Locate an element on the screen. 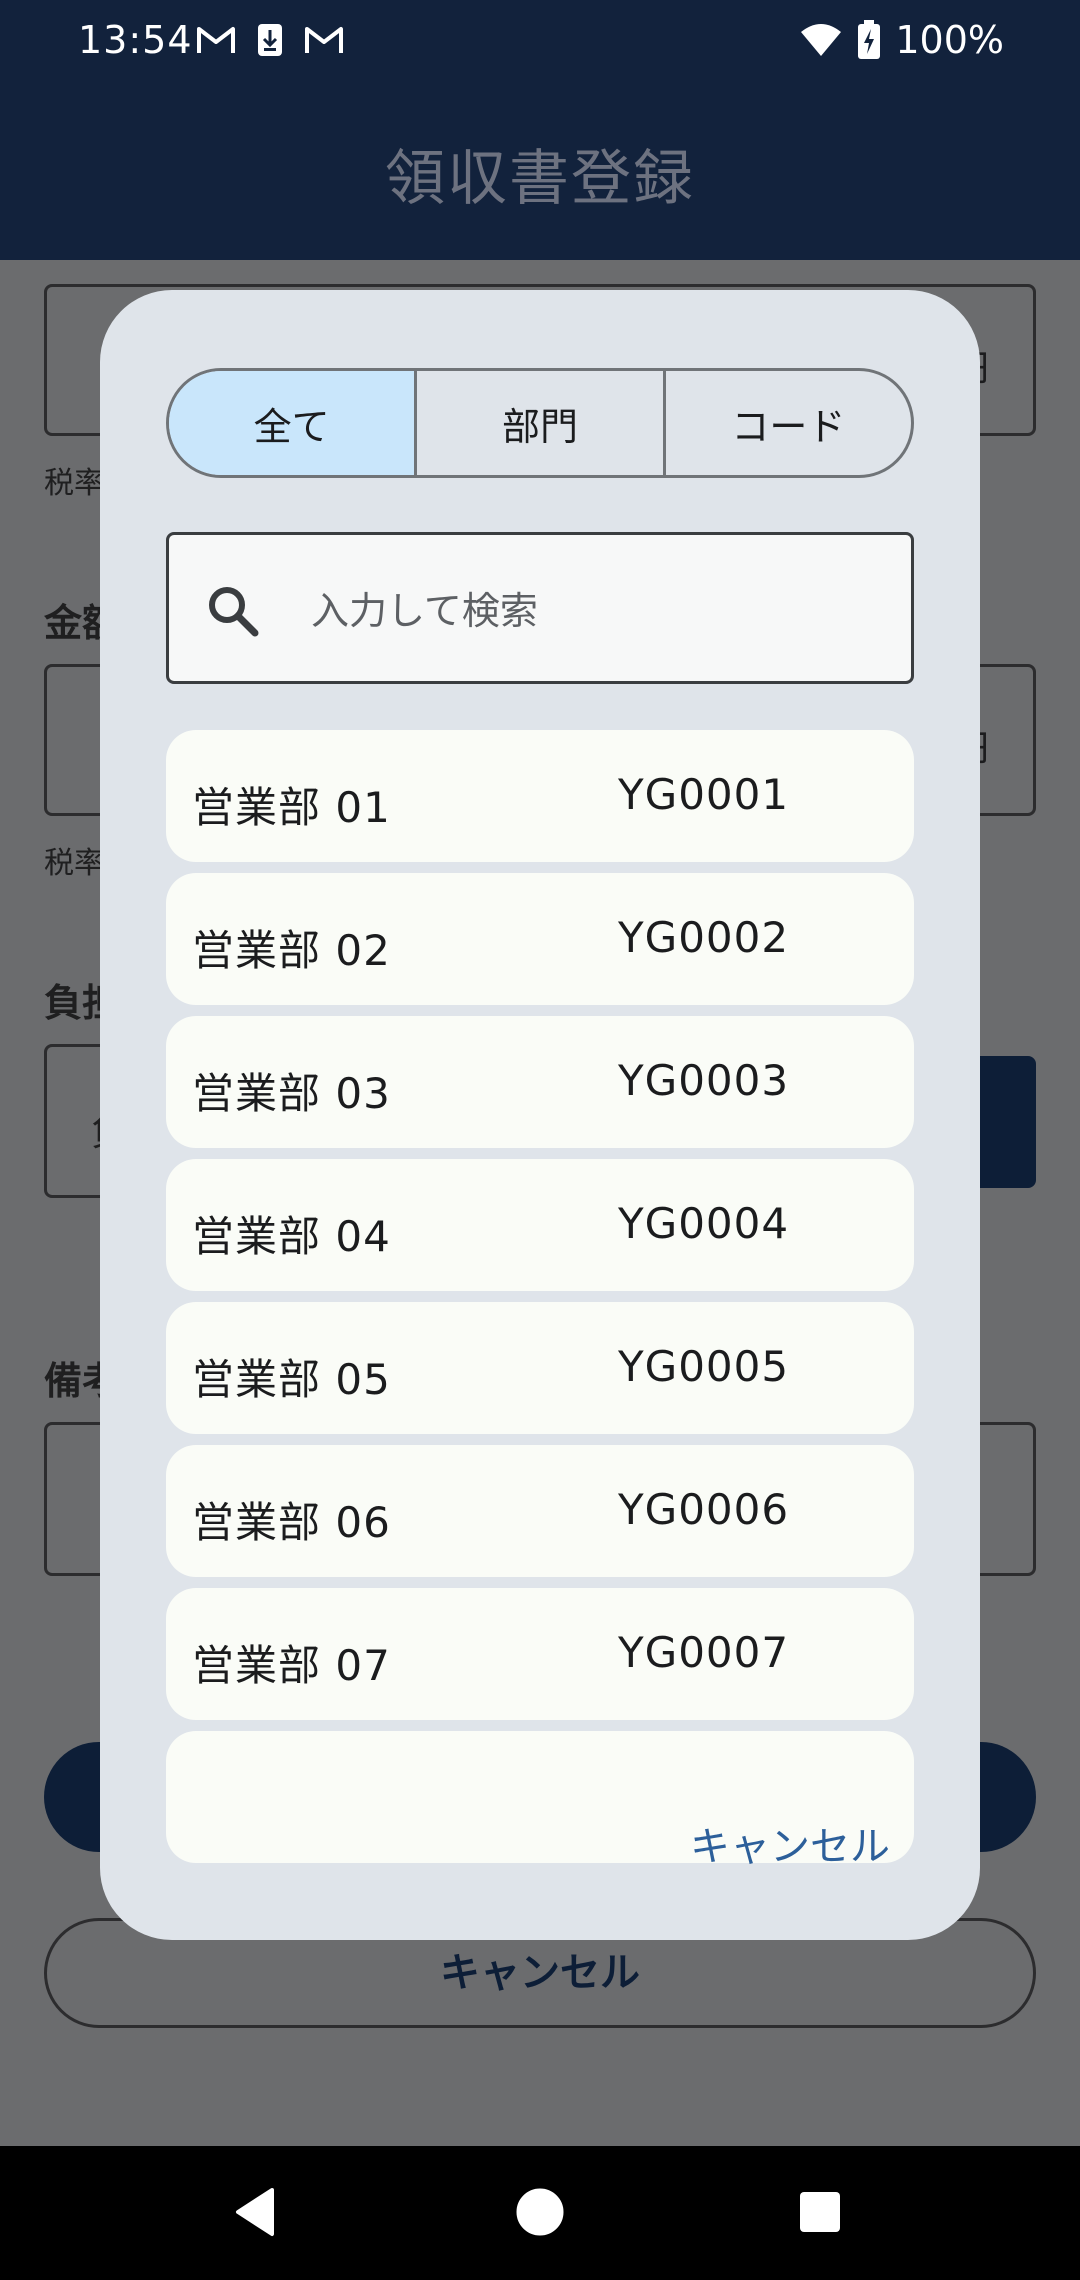  department-code: YG0003 is located at coordinates (704, 1080).